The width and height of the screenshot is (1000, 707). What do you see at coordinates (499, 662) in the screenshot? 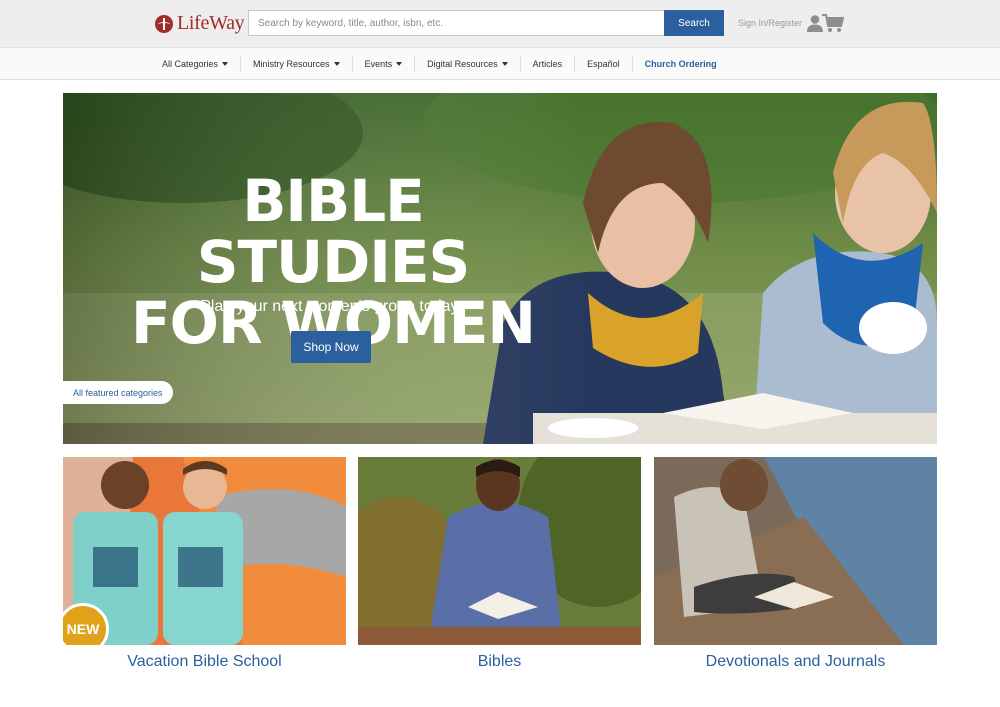
I see `tile-label: Bibles` at bounding box center [499, 662].